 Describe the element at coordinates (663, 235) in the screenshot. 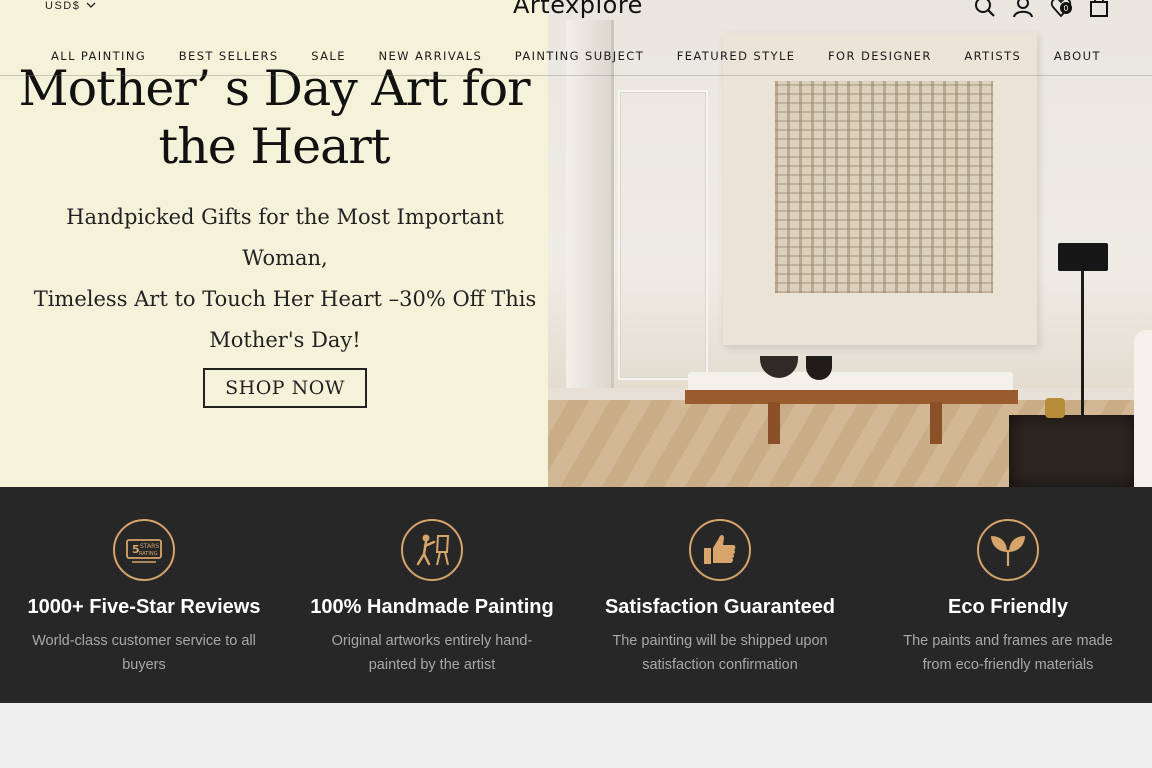

I see `wall-molding` at that location.